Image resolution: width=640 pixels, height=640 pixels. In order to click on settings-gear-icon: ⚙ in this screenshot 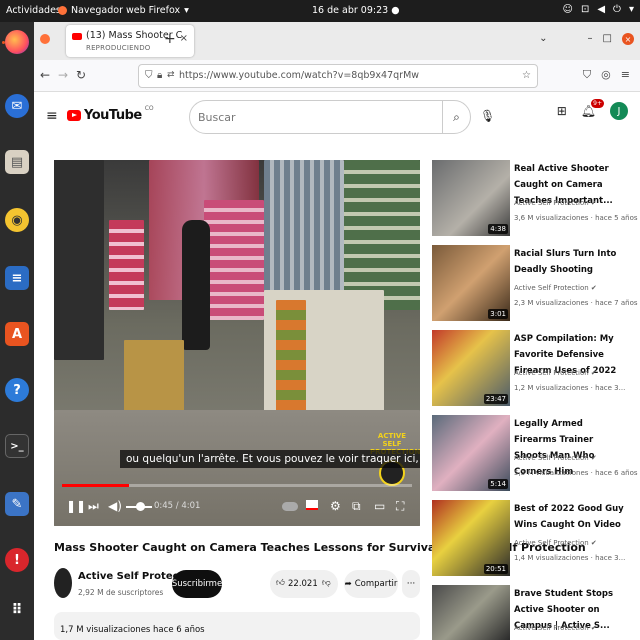, I will do `click(335, 506)`.